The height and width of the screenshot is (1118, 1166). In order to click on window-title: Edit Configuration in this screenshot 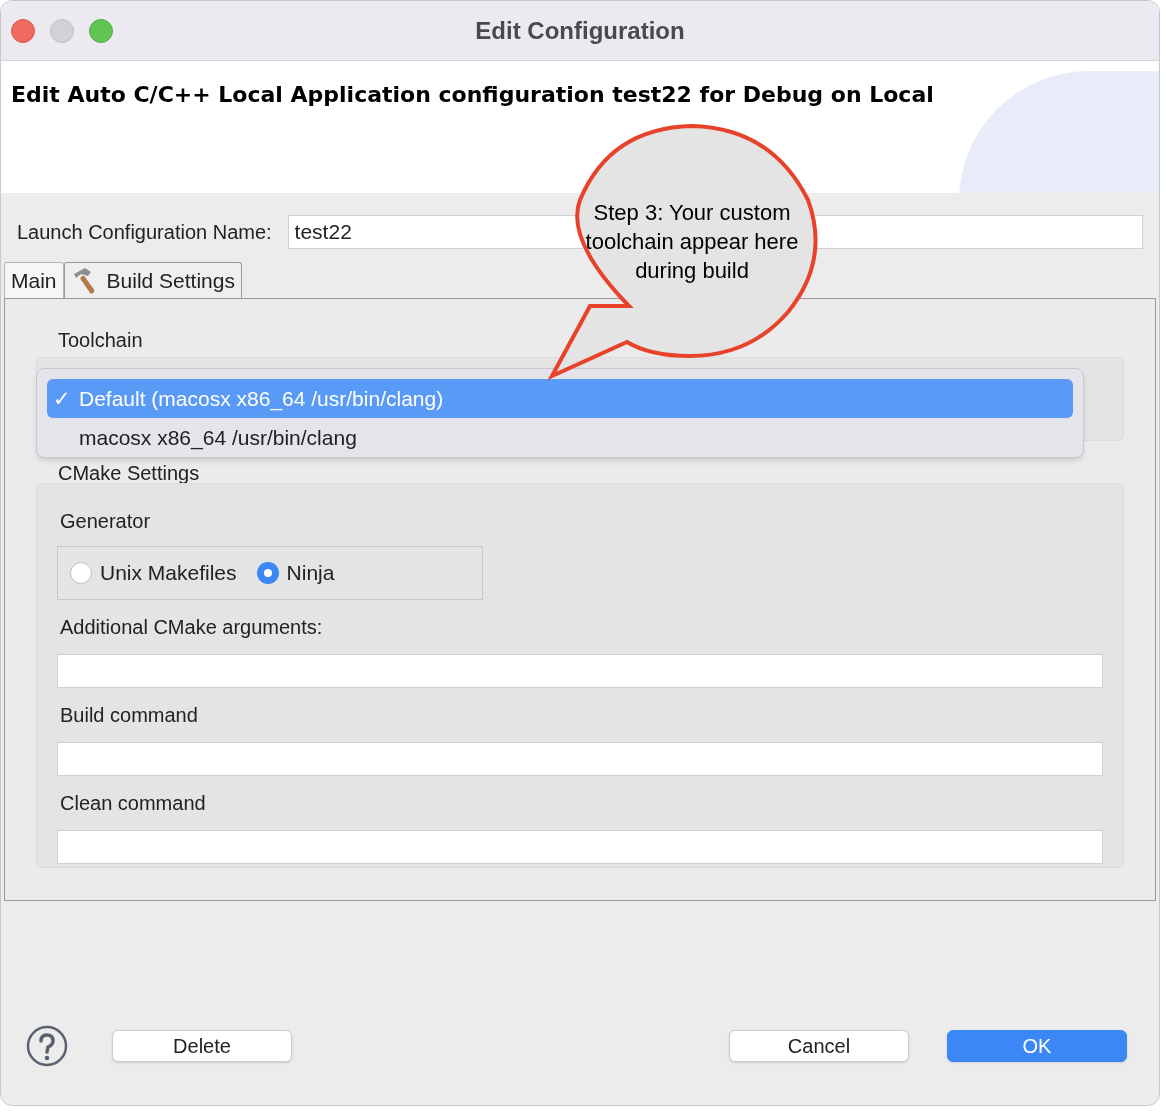, I will do `click(580, 30)`.